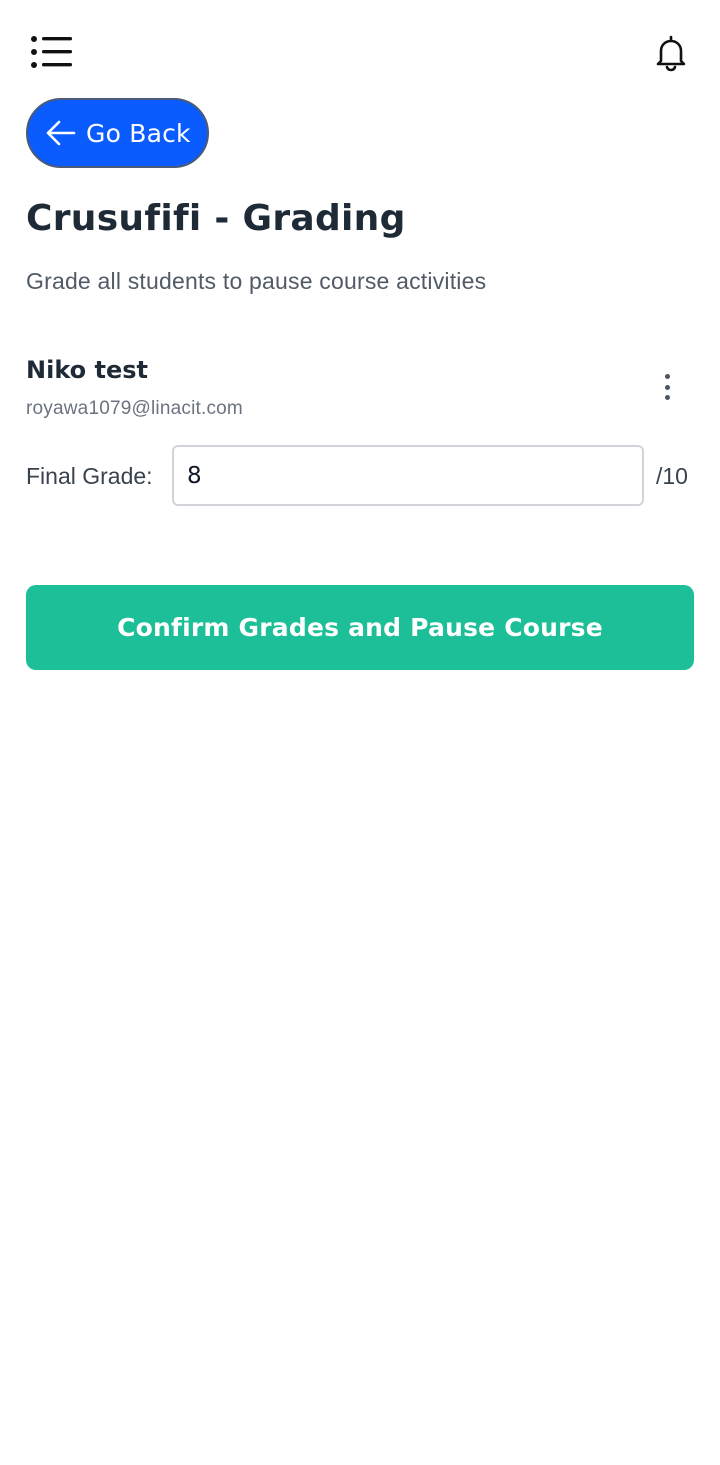  Describe the element at coordinates (667, 387) in the screenshot. I see `more-vertical-icon` at that location.